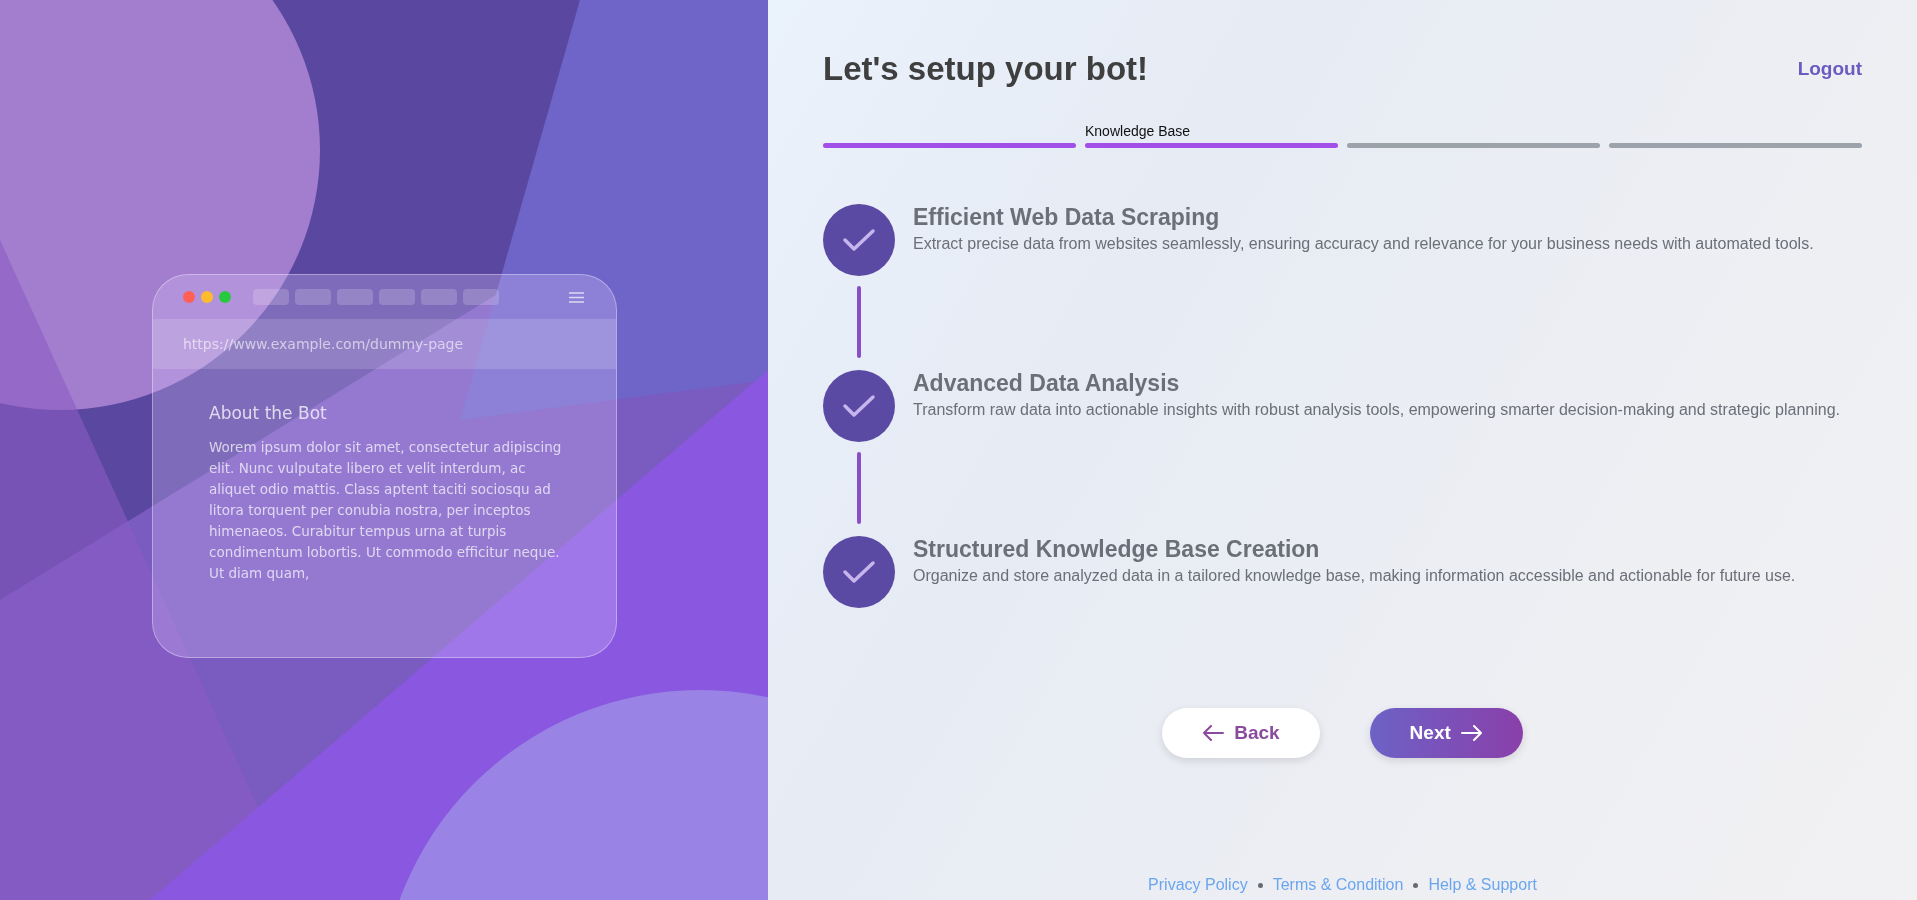 This screenshot has height=900, width=1917. I want to click on feature-description: Transform raw data into actionable insights with robust analysis tools, empowering smarter decision-making and strategic planning., so click(1376, 410).